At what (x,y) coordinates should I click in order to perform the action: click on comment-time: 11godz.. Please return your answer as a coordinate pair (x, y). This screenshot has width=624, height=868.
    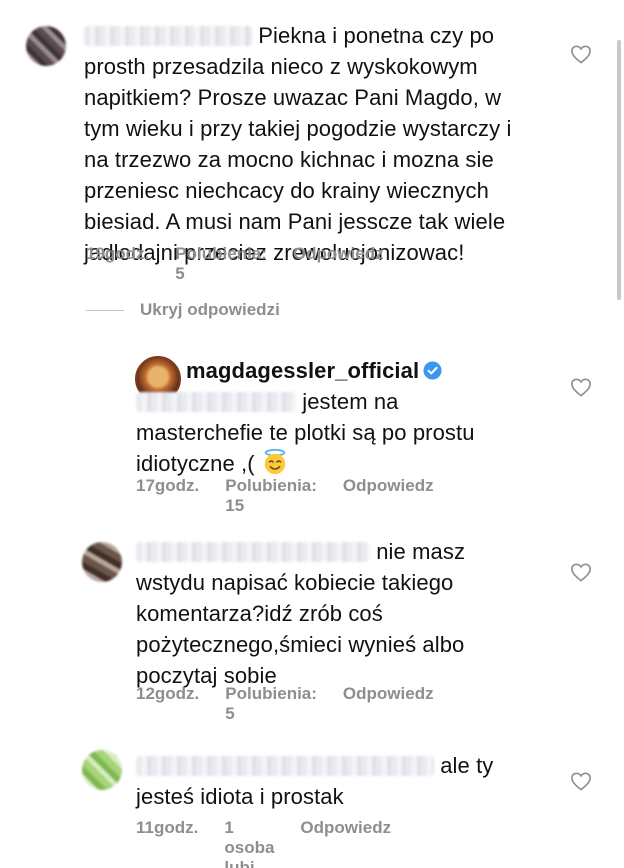
    Looking at the image, I should click on (167, 827).